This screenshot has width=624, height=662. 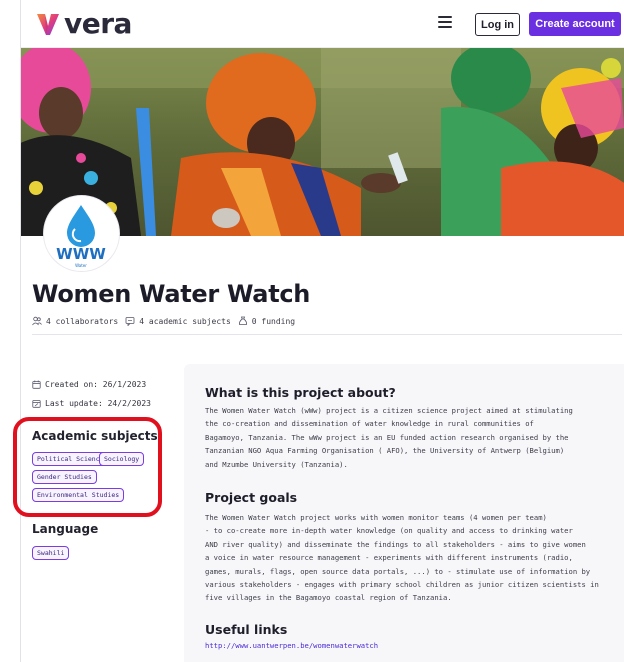 I want to click on collaborators-stat: 4 collaborators, so click(x=75, y=321).